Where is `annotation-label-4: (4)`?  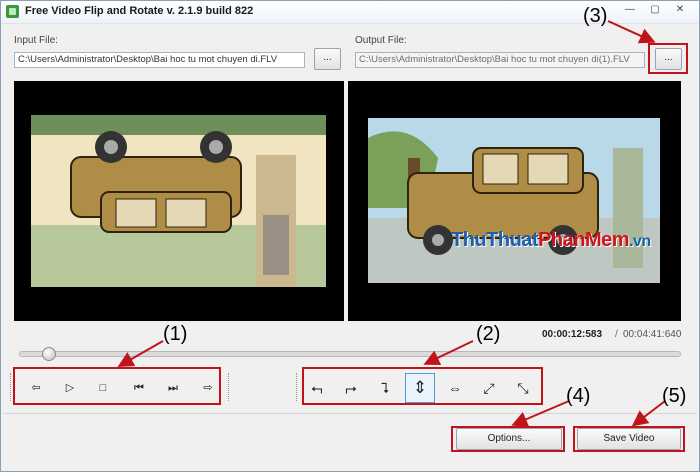 annotation-label-4: (4) is located at coordinates (578, 396).